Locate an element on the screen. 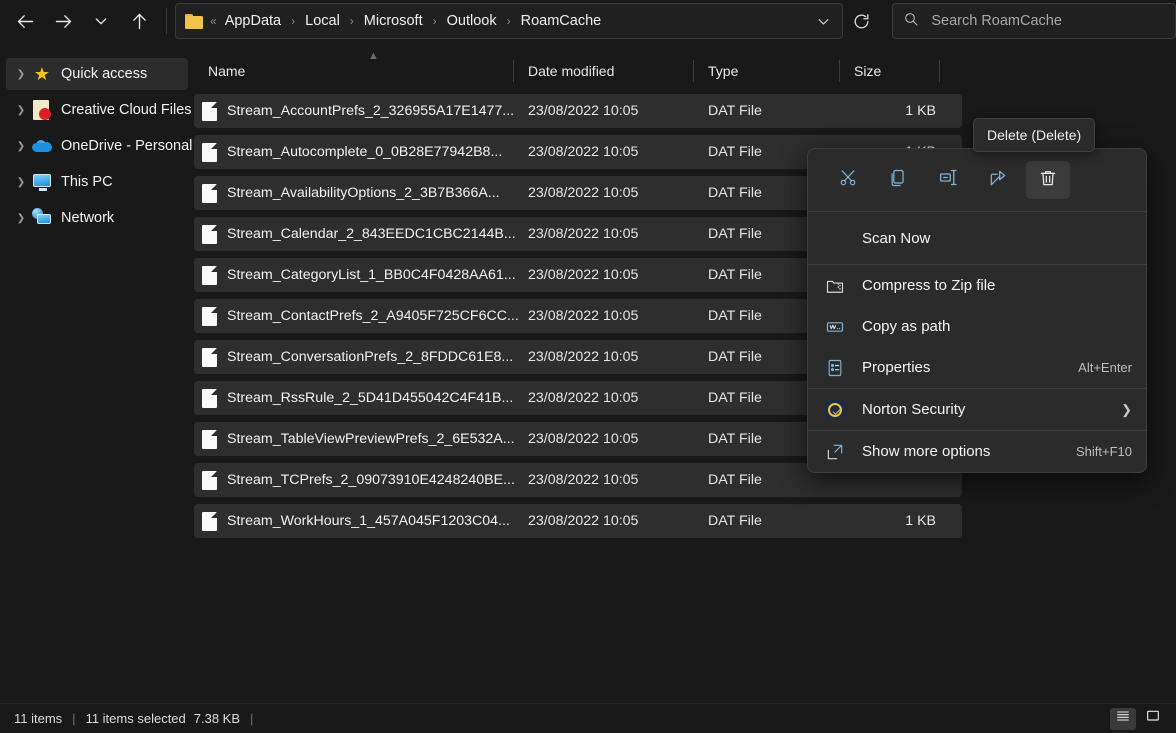  onedrive-cloud-icon is located at coordinates (42, 146).